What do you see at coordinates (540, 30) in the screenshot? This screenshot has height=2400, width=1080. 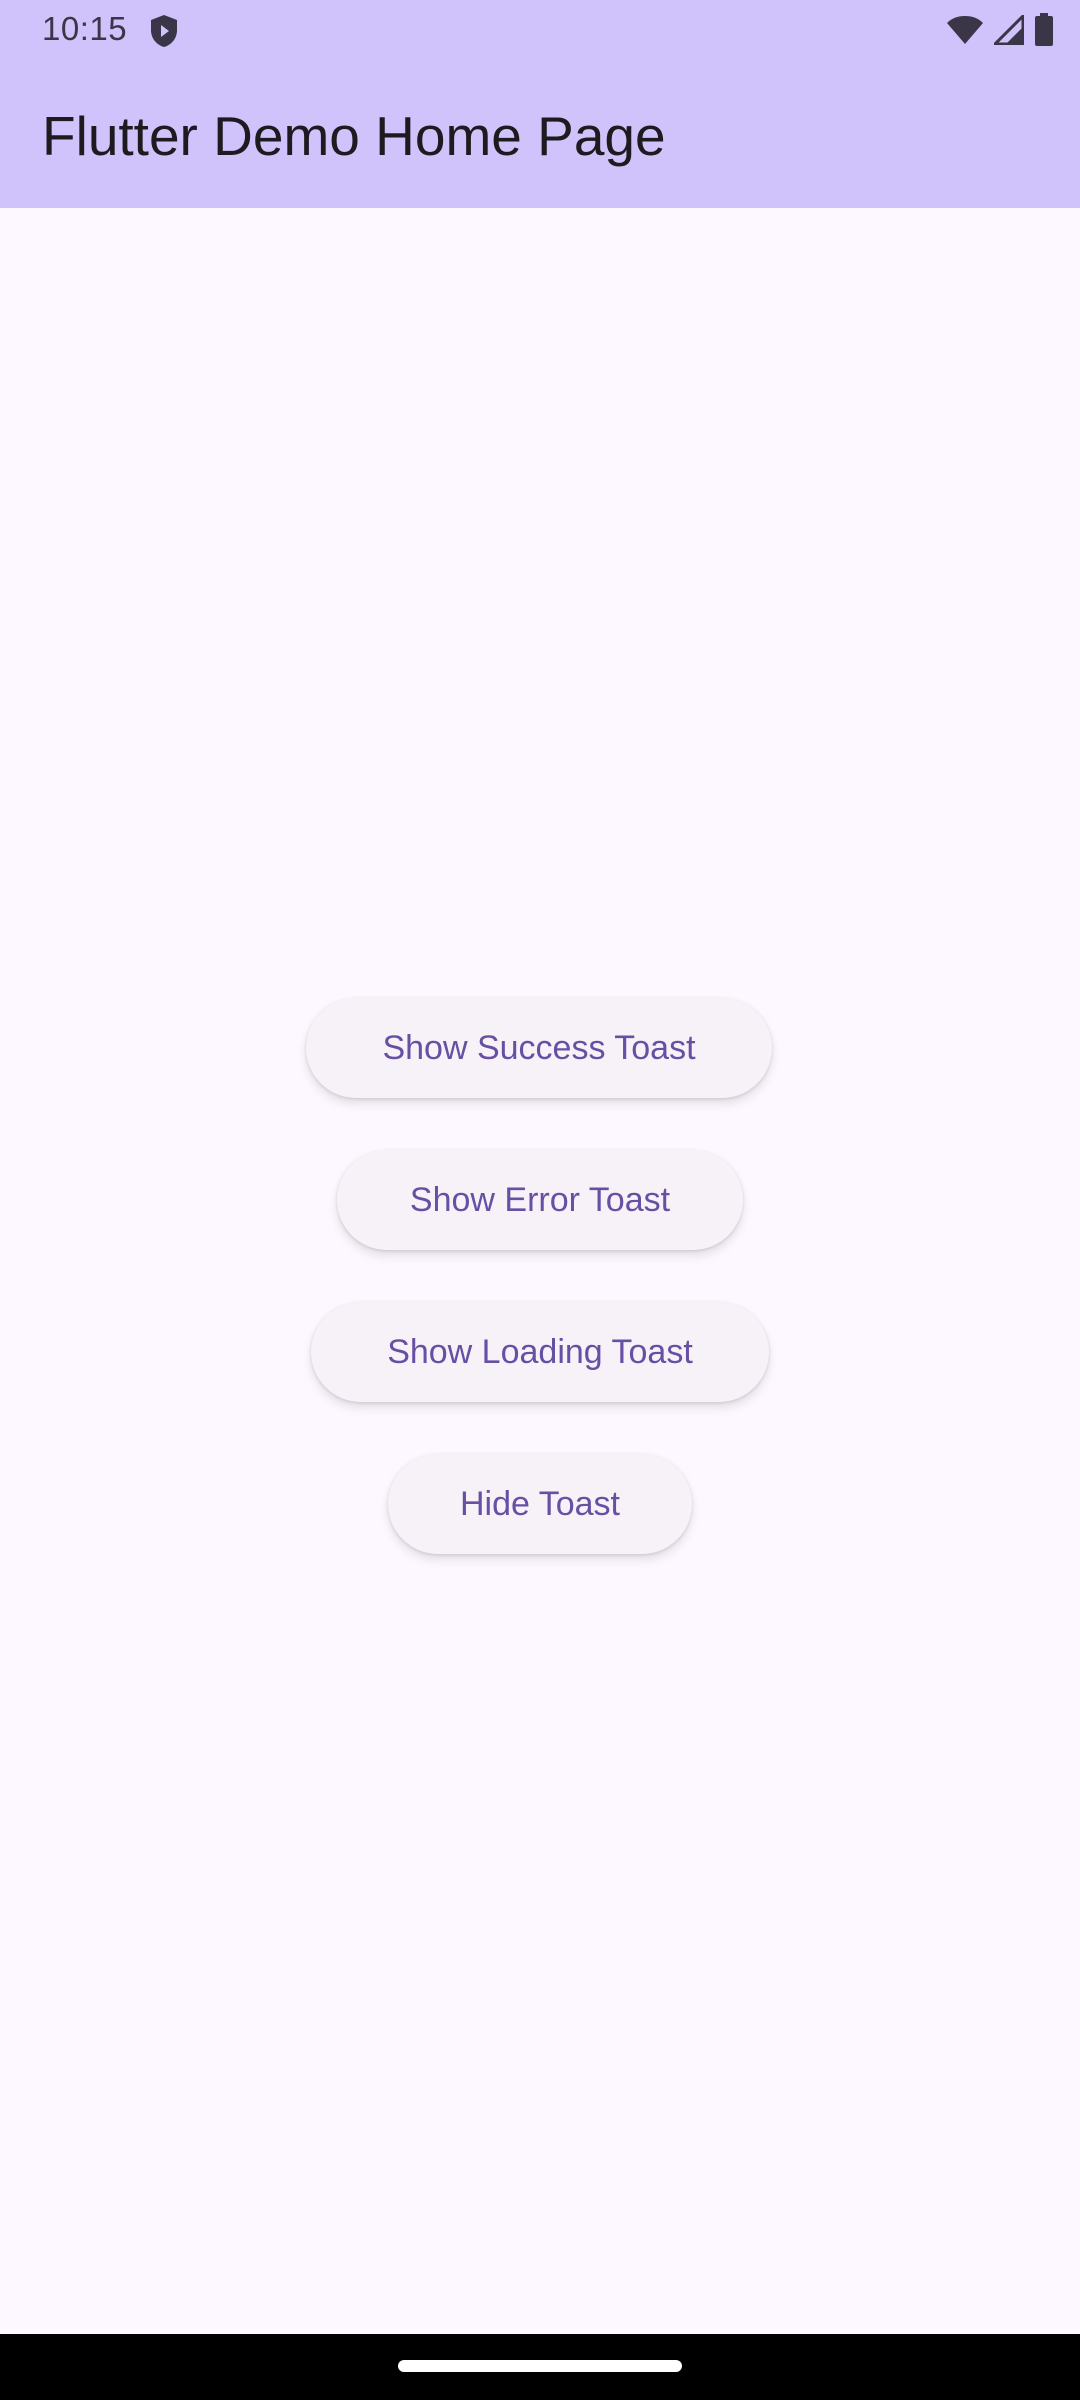 I see `status-bar: 10:15` at bounding box center [540, 30].